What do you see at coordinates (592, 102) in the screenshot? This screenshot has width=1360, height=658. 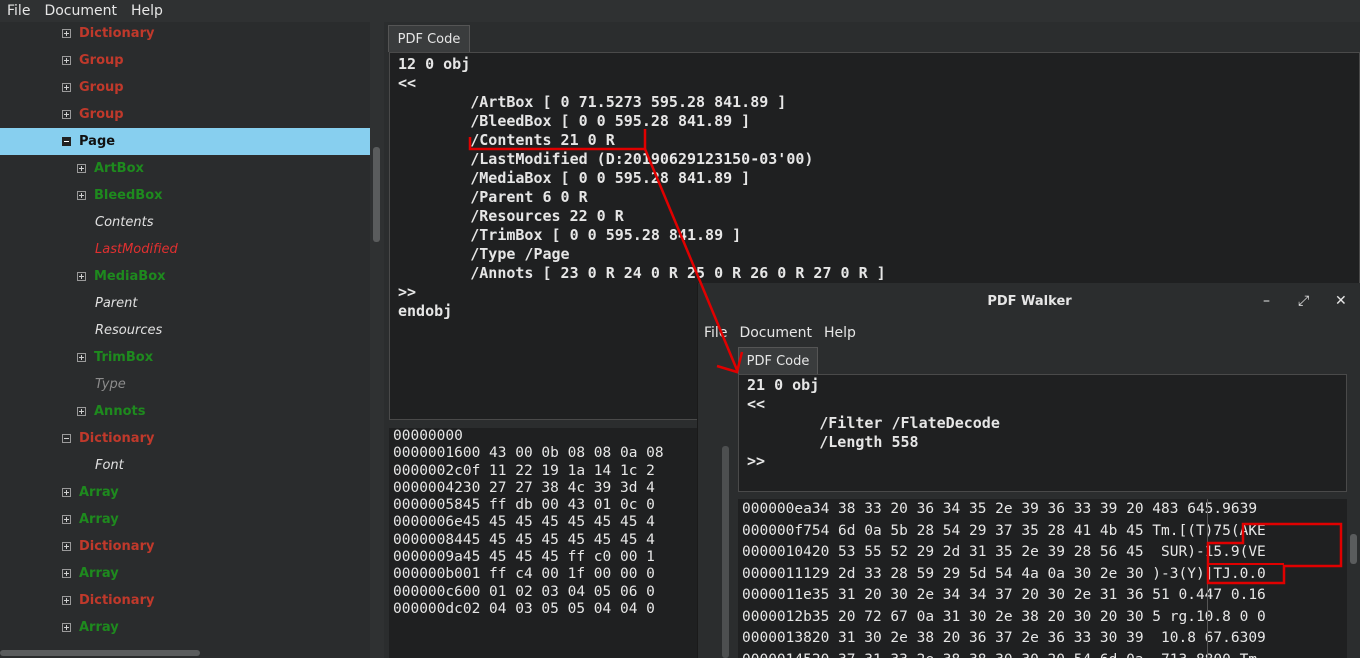 I see `code-line: /ArtBox [ 0 71.5273 595.28 841.89 ]` at bounding box center [592, 102].